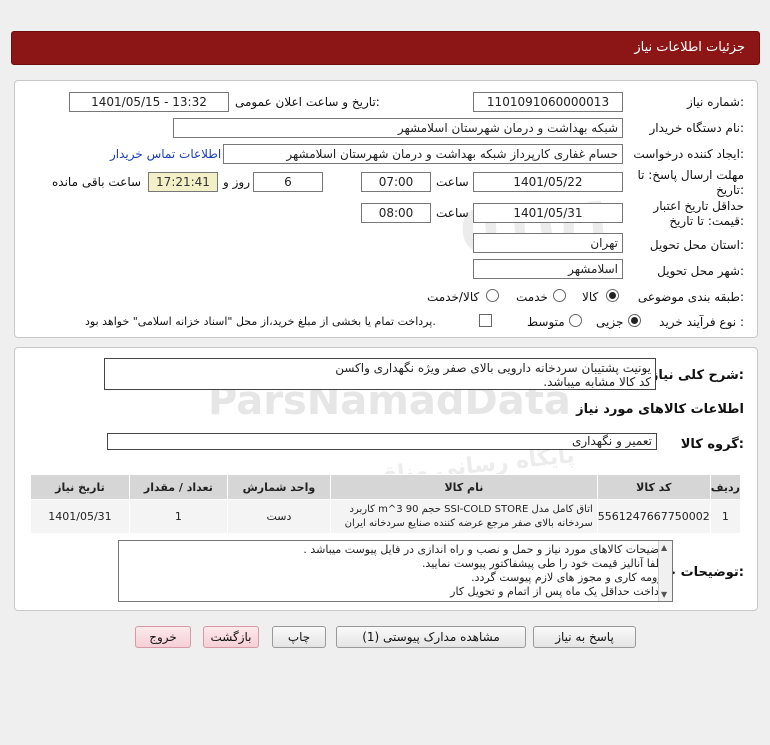  I want to click on remaining-label: ساعت باقی مانده, so click(97, 182).